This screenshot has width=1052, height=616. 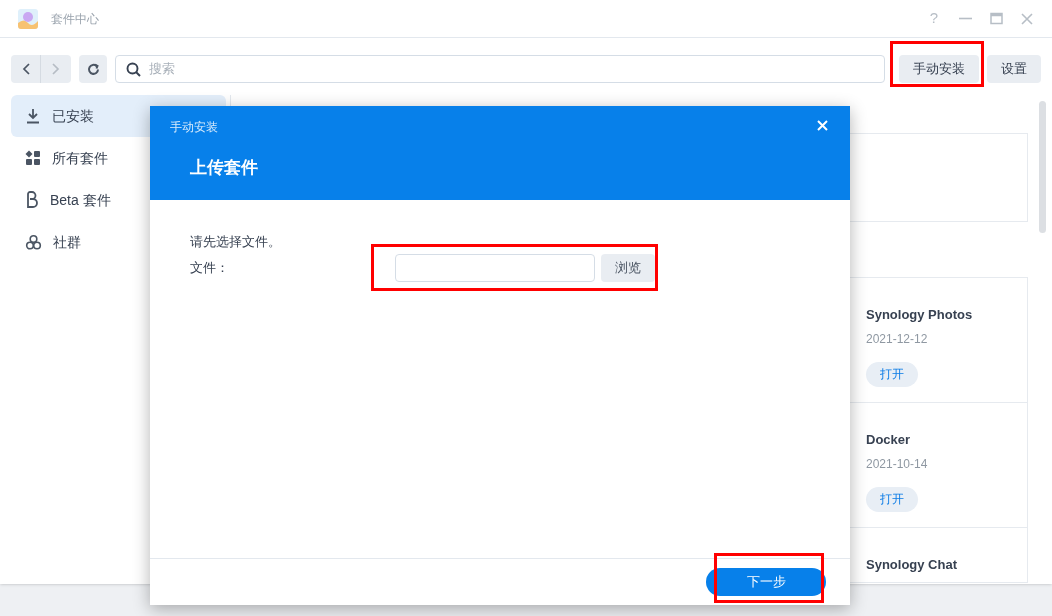 What do you see at coordinates (919, 315) in the screenshot?
I see `package-name: Synology Photos` at bounding box center [919, 315].